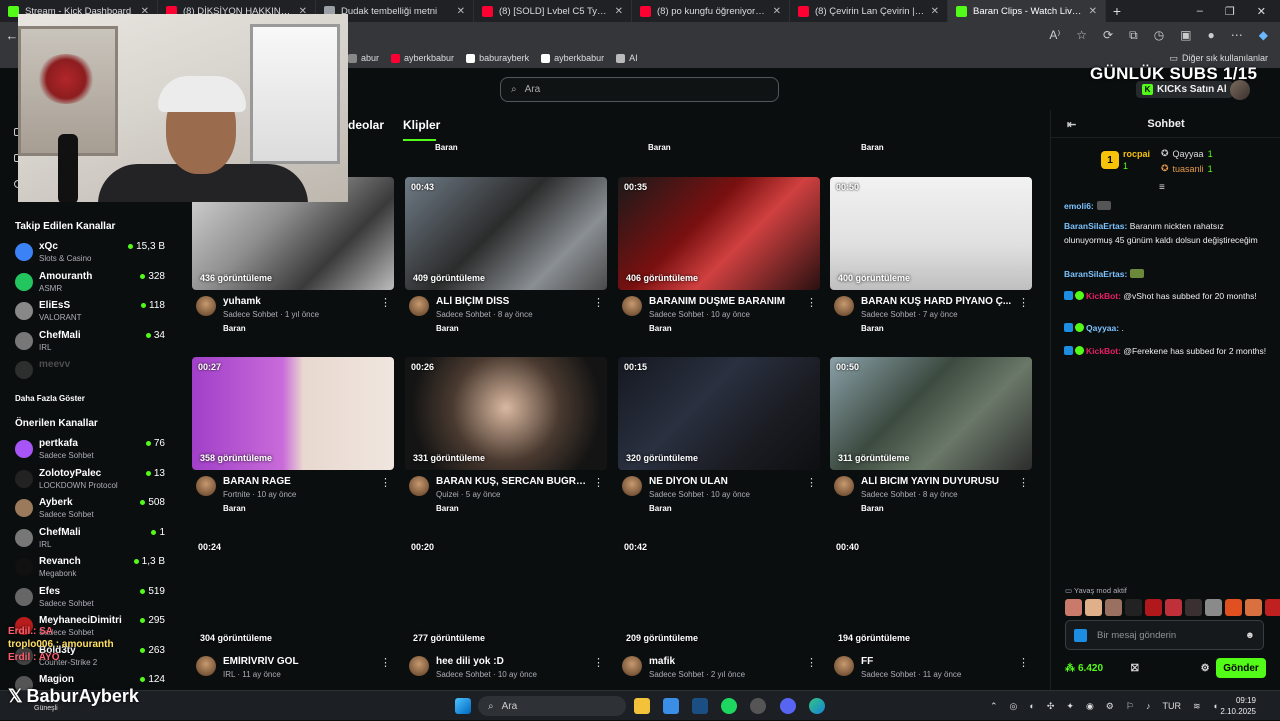 This screenshot has height=721, width=1280. I want to click on clip-thumbnail: 00:26 331 görüntüleme, so click(506, 413).